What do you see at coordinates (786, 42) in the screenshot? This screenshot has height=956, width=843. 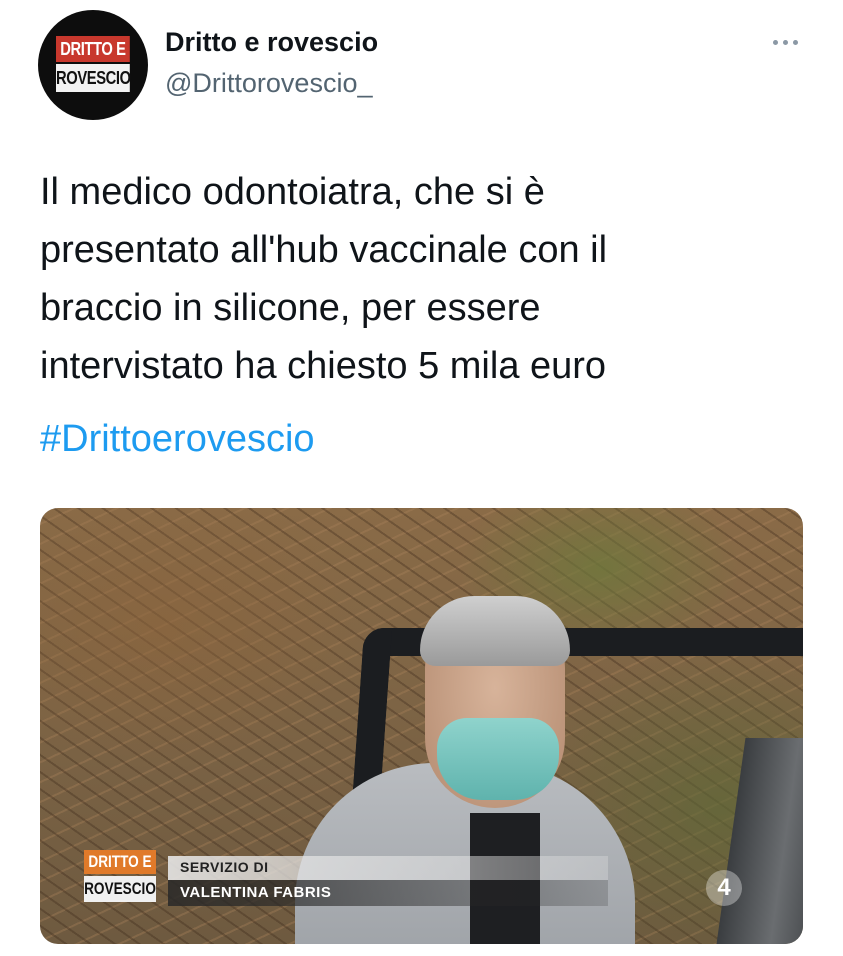 I see `more-options-button` at bounding box center [786, 42].